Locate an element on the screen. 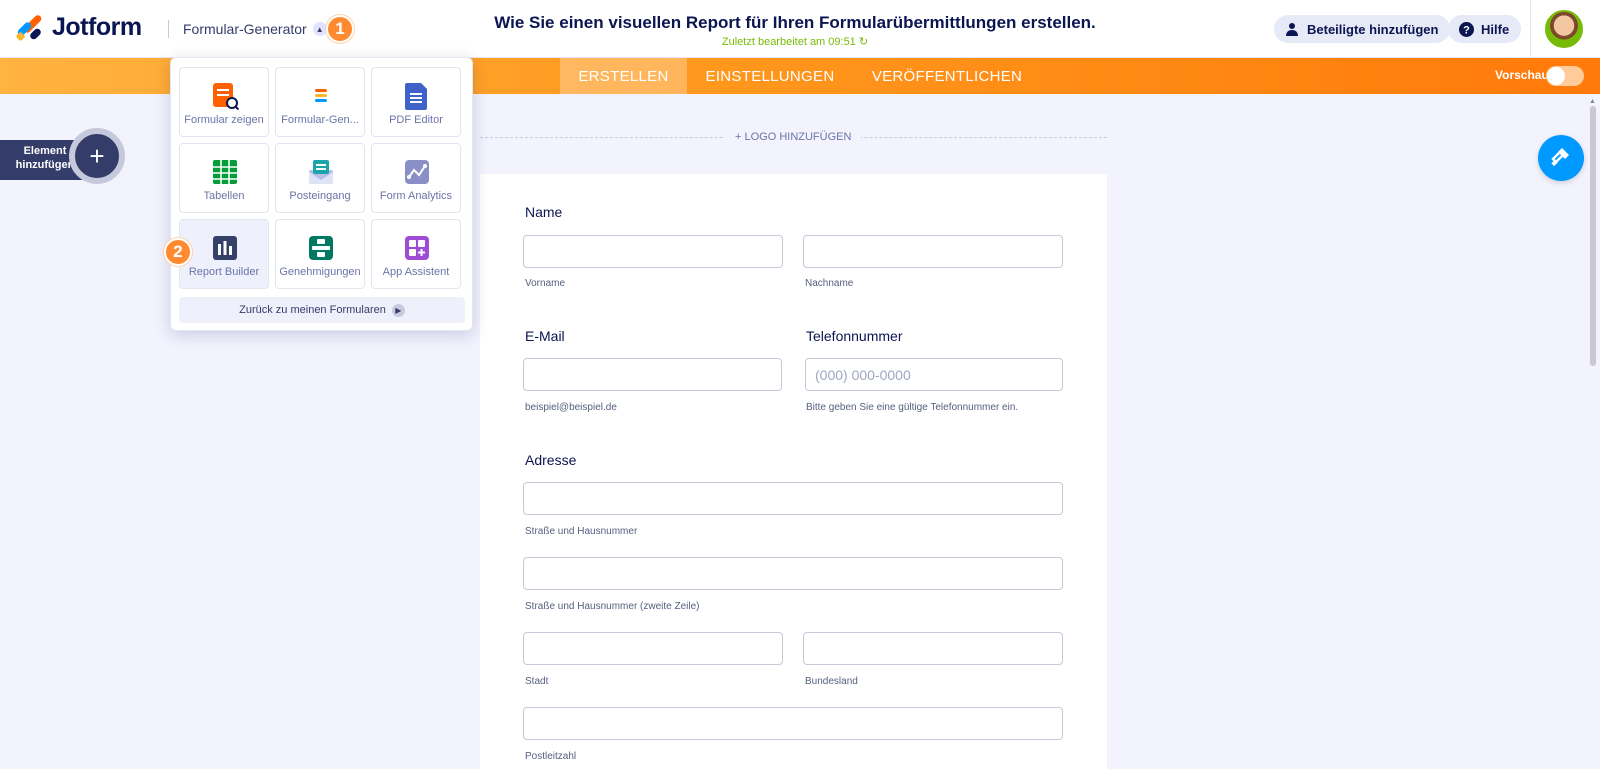  tile-label: Form Analytics is located at coordinates (416, 196).